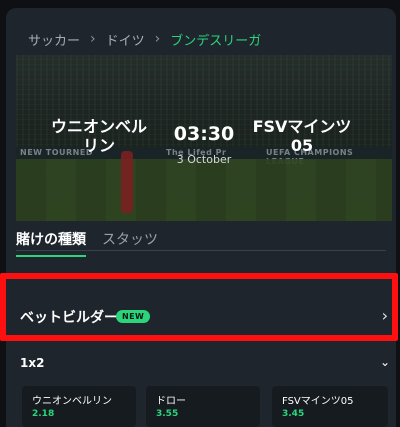 This screenshot has height=427, width=400. I want to click on chevron-down-icon: ⌄, so click(384, 362).